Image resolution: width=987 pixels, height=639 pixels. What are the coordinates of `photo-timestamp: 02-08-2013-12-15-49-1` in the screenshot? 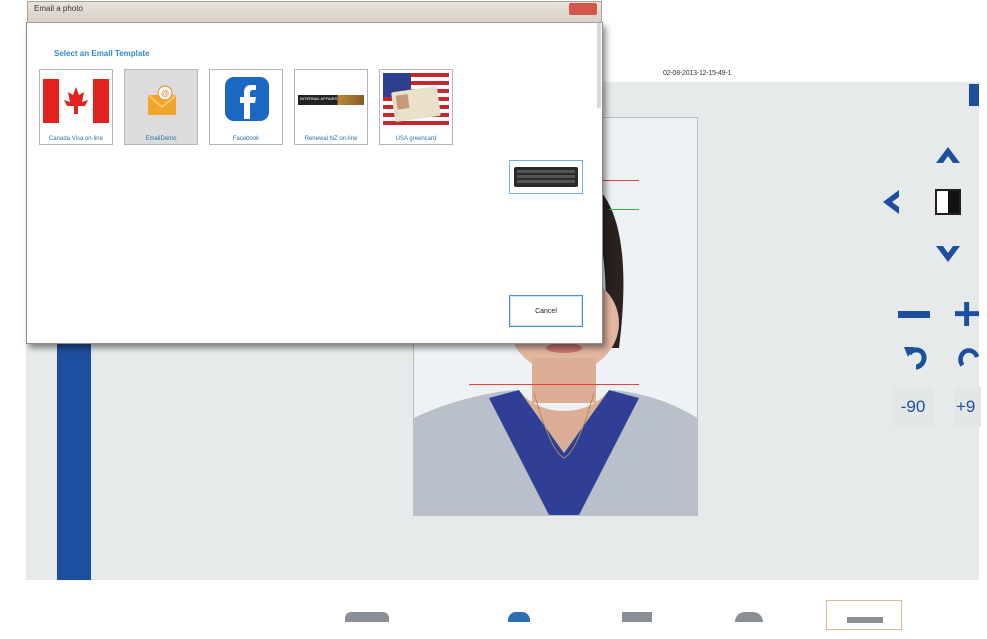 It's located at (697, 73).